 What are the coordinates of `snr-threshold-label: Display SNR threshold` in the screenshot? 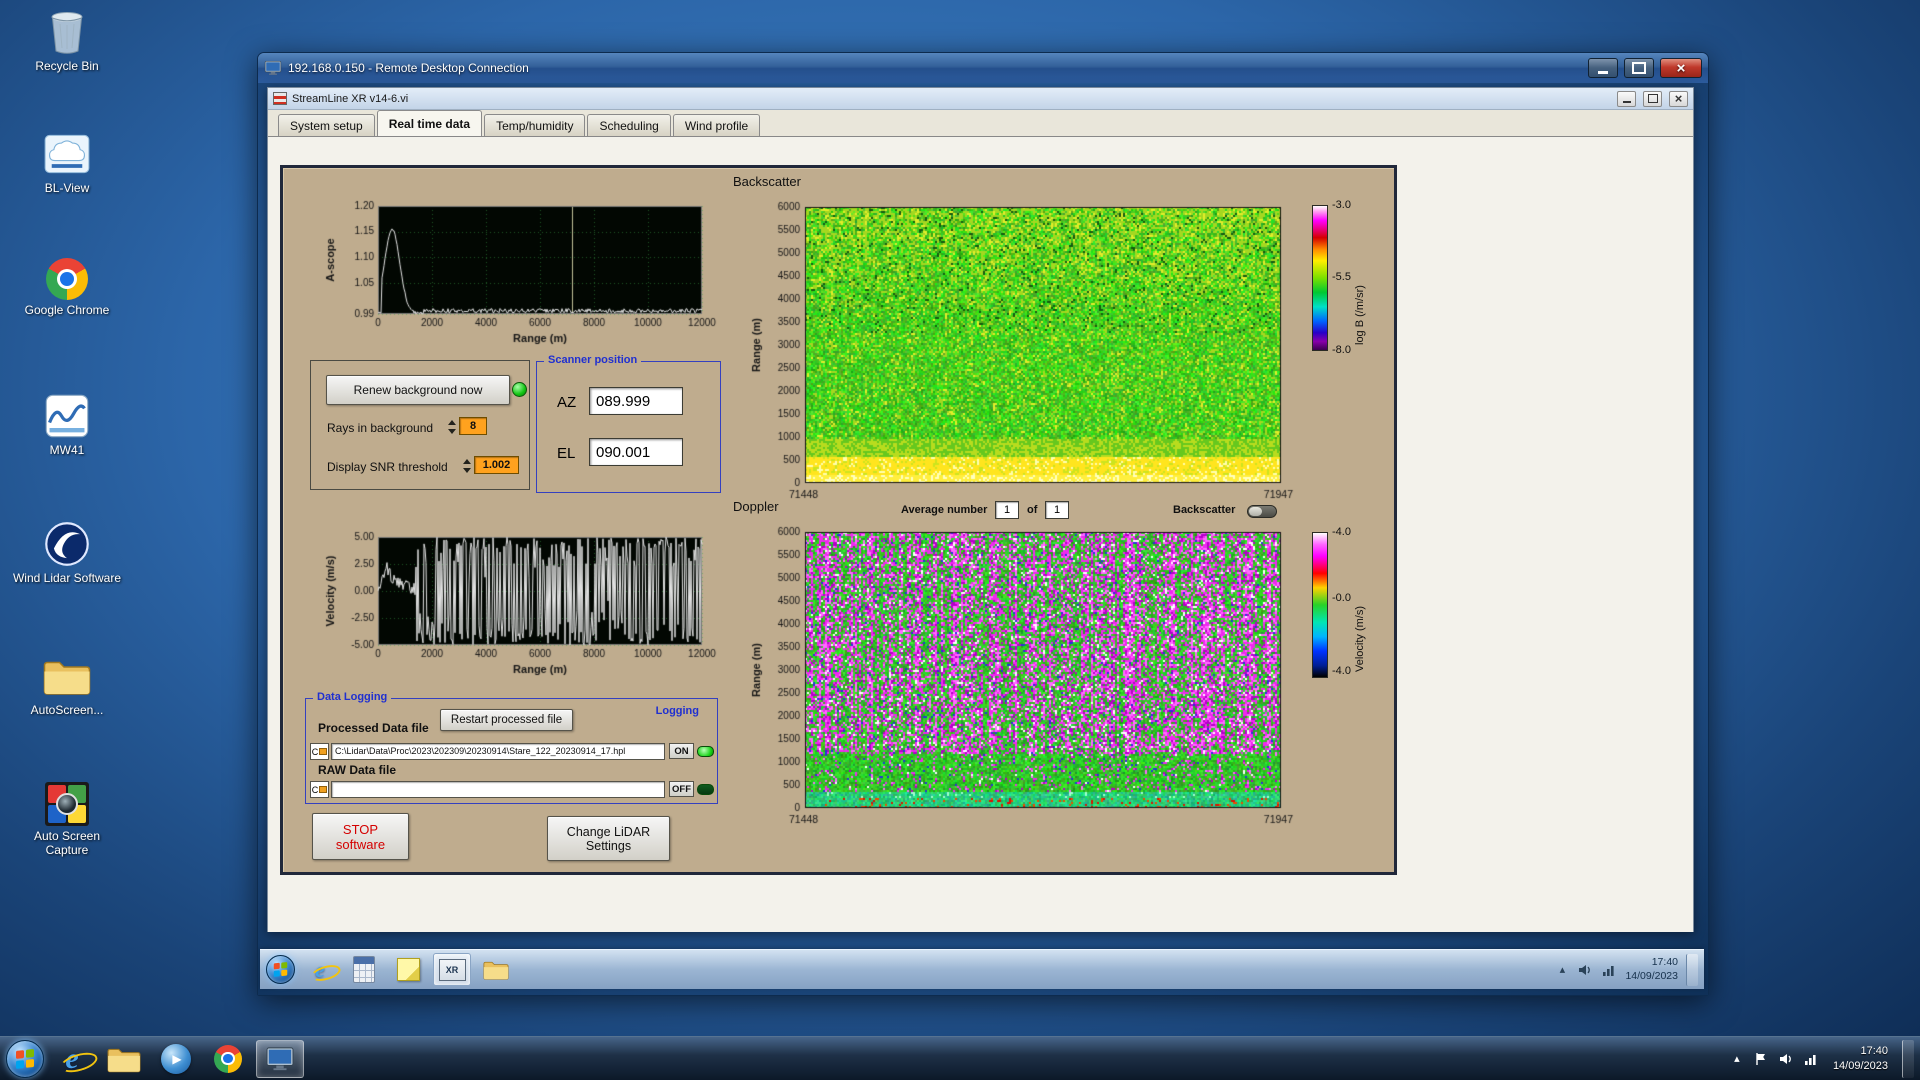 It's located at (387, 467).